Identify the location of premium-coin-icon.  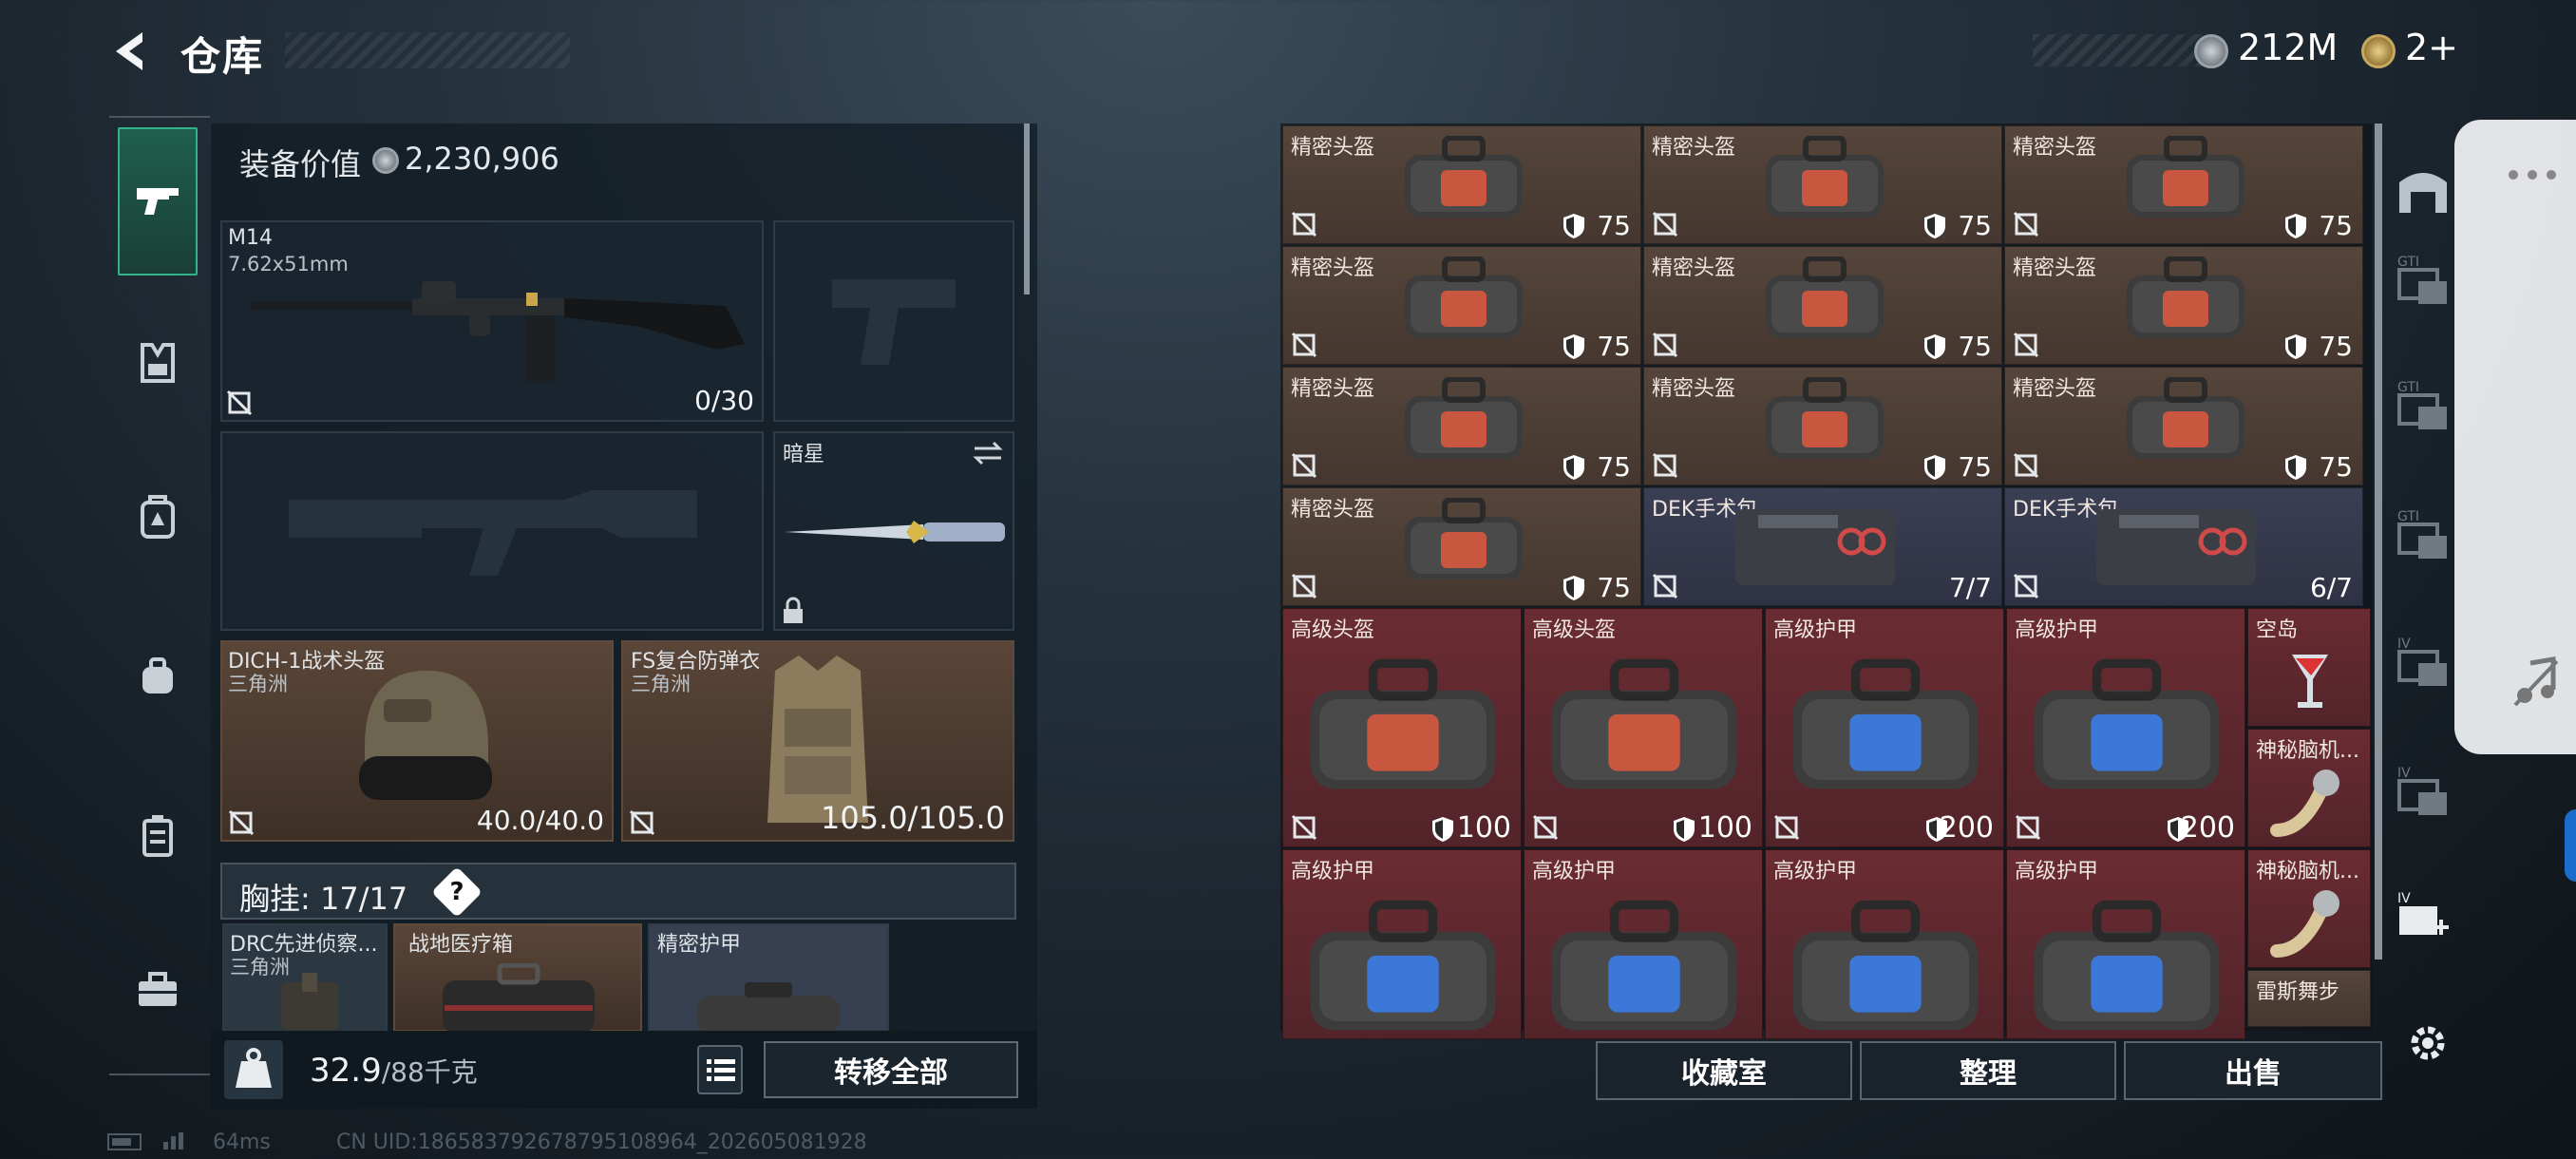
(2378, 51).